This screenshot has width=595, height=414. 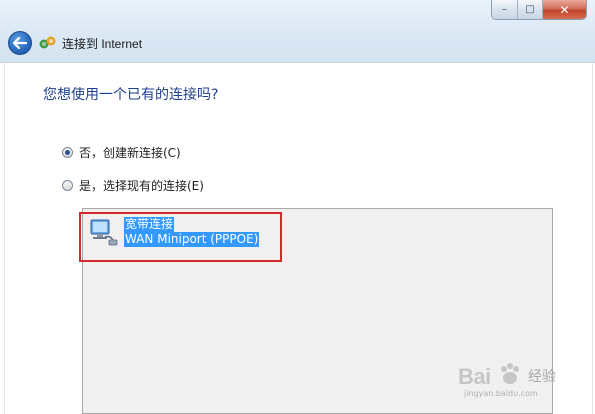 What do you see at coordinates (47, 42) in the screenshot?
I see `connect-internet-icon` at bounding box center [47, 42].